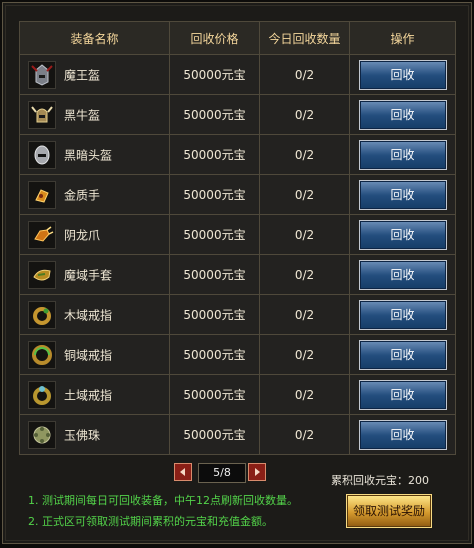  I want to click on item-name-cell: 黑暗头盔, so click(94, 154).